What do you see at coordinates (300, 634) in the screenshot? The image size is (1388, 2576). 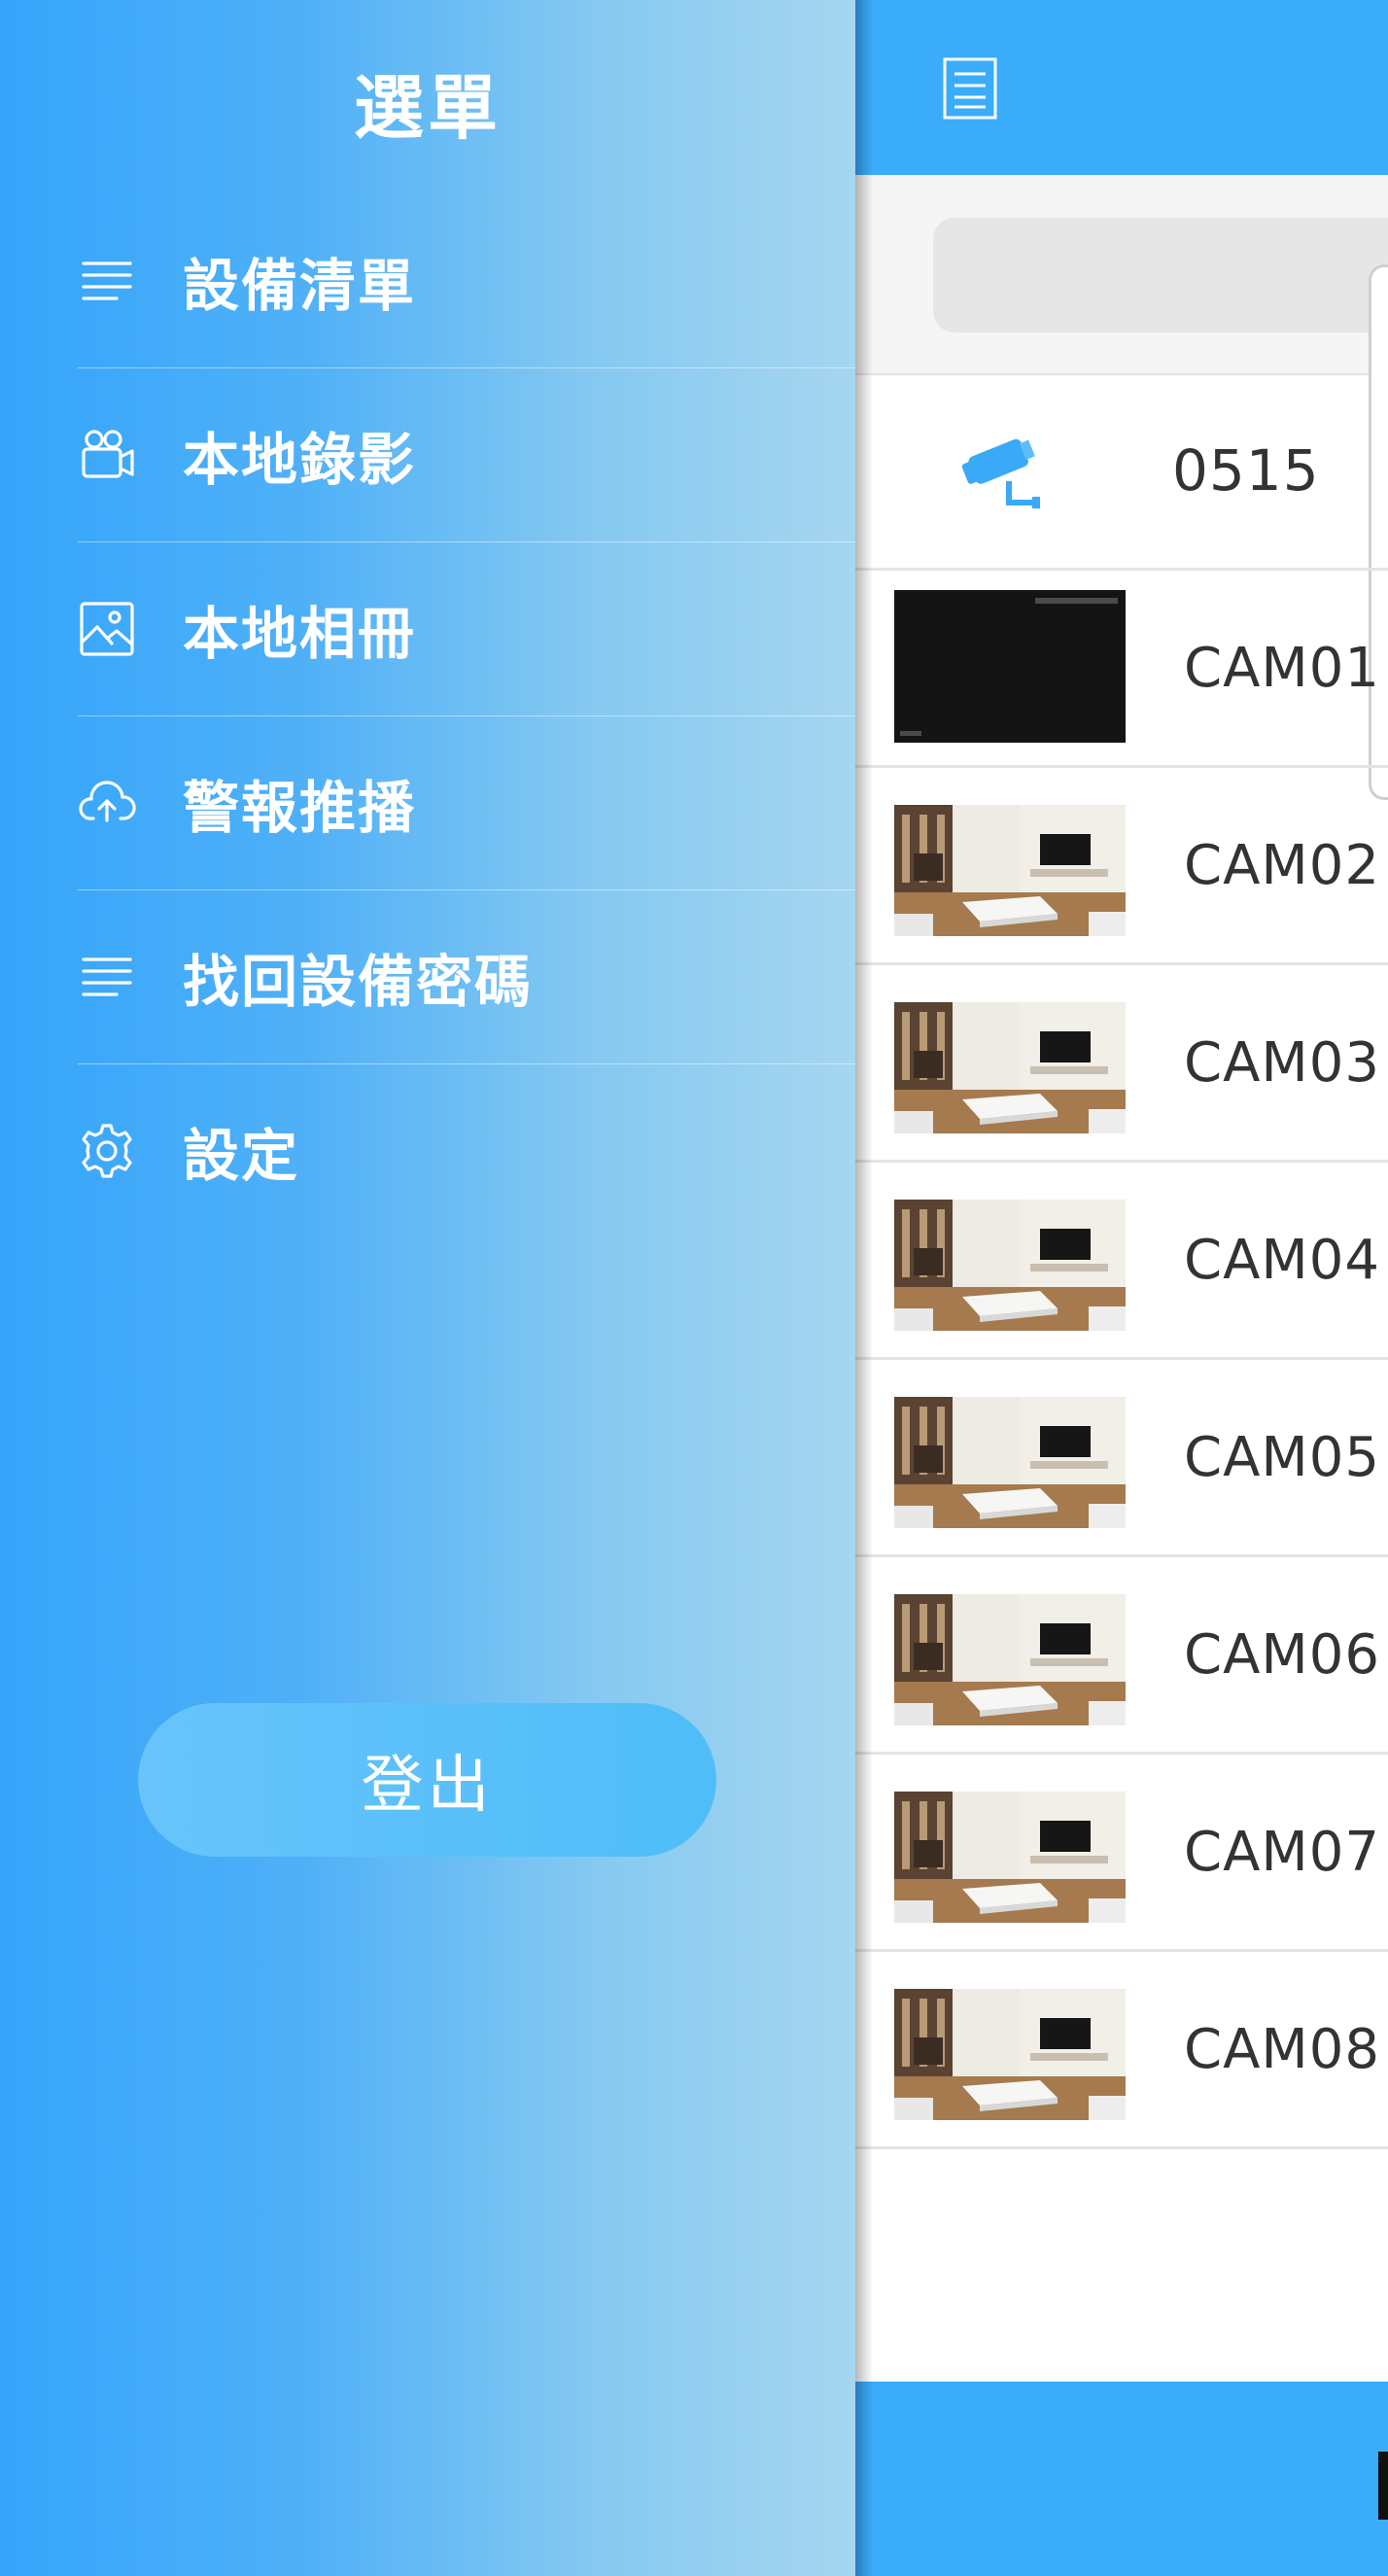 I see `menu-item-label: 本地相冊` at bounding box center [300, 634].